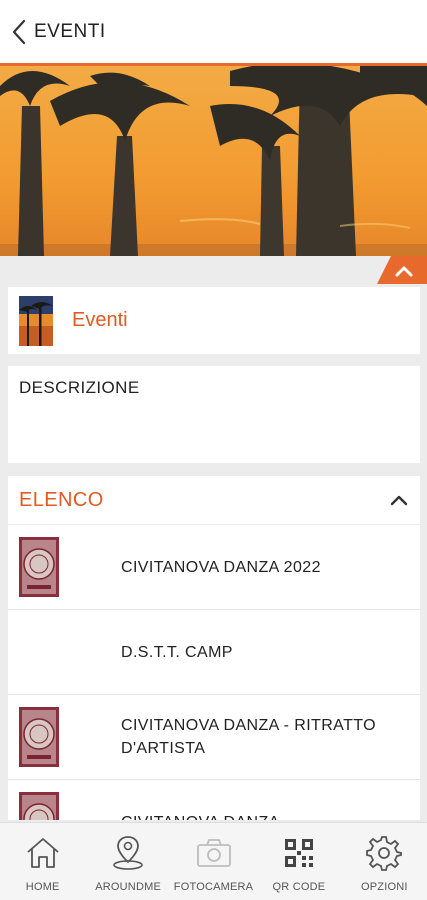  I want to click on tab-label: OPZIONI, so click(384, 887).